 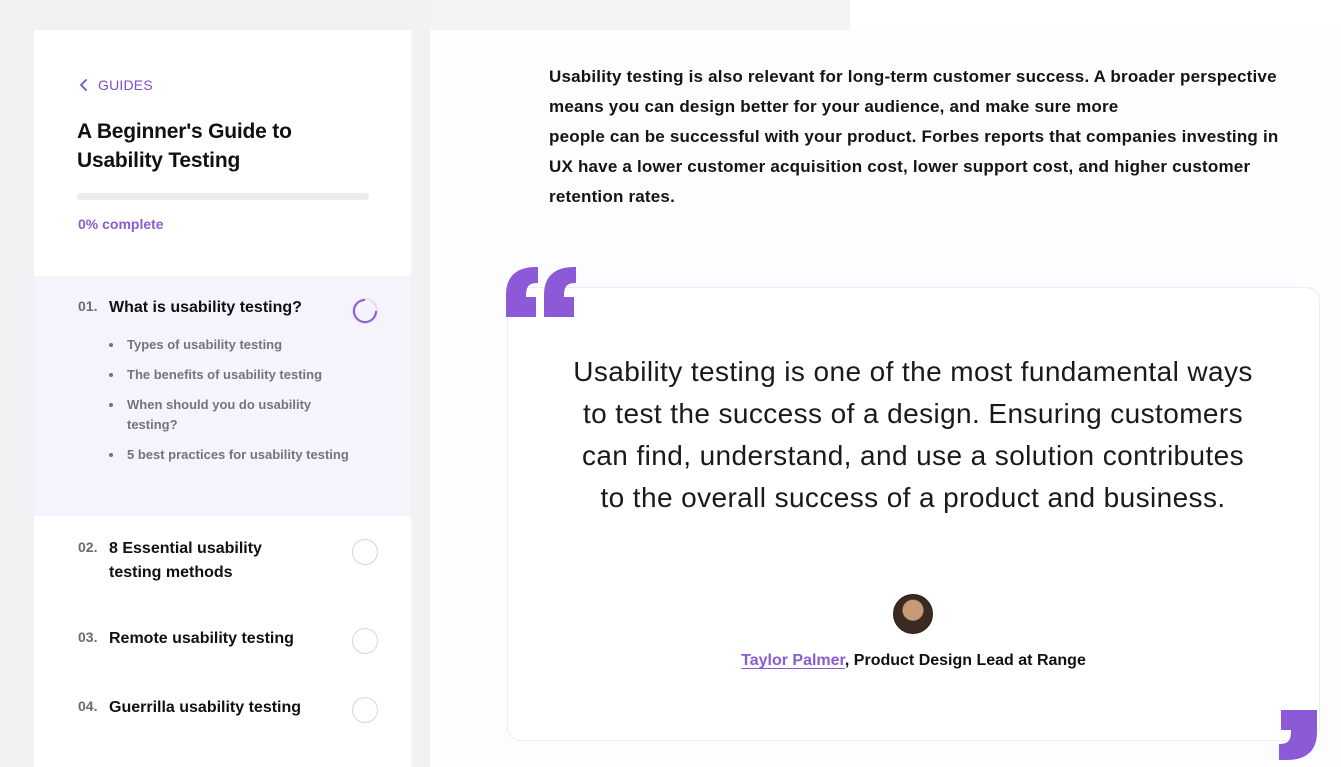 I want to click on subsection-link: The benefits of usability testing, so click(x=229, y=375).